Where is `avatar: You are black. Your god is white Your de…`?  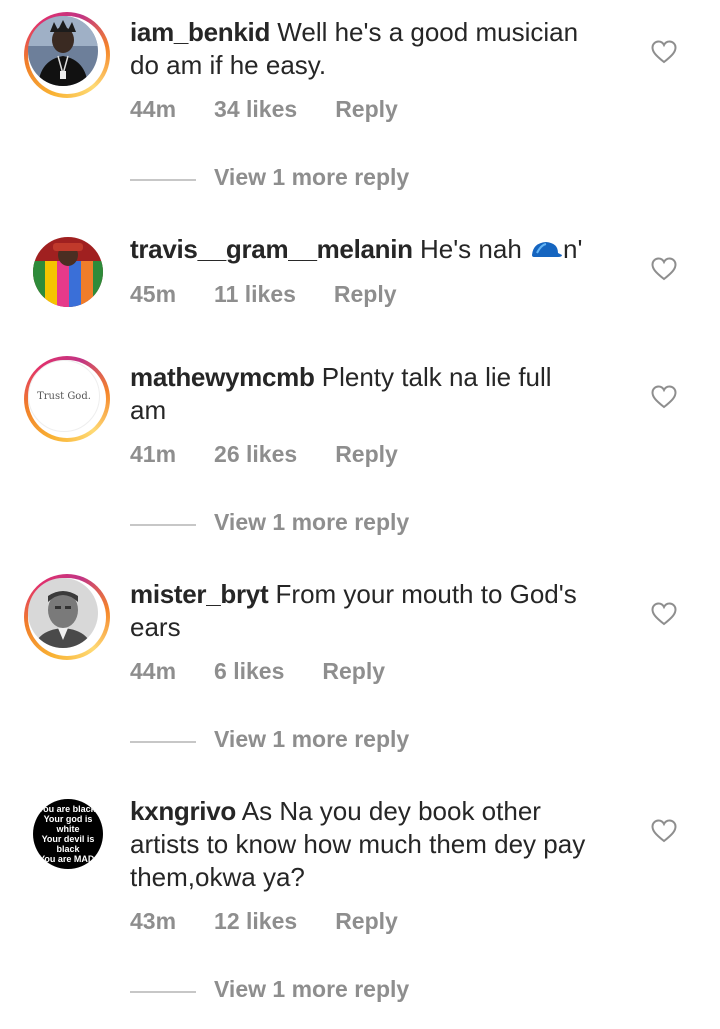 avatar: You are black. Your god is white Your de… is located at coordinates (68, 834).